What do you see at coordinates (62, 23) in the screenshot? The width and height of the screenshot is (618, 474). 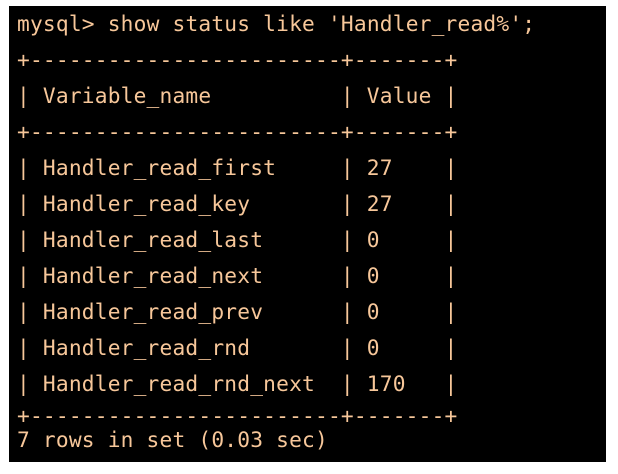 I see `mysql-prompt: mysql>` at bounding box center [62, 23].